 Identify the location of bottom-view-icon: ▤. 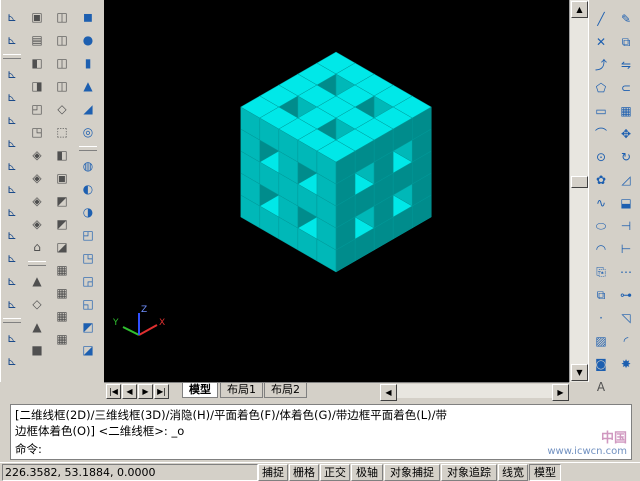
(37, 40).